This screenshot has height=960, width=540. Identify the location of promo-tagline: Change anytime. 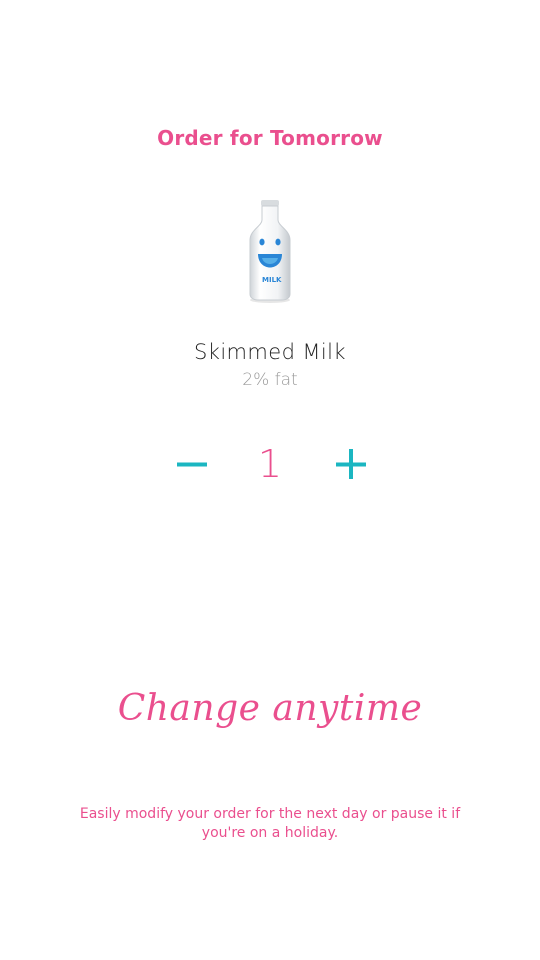
(270, 723).